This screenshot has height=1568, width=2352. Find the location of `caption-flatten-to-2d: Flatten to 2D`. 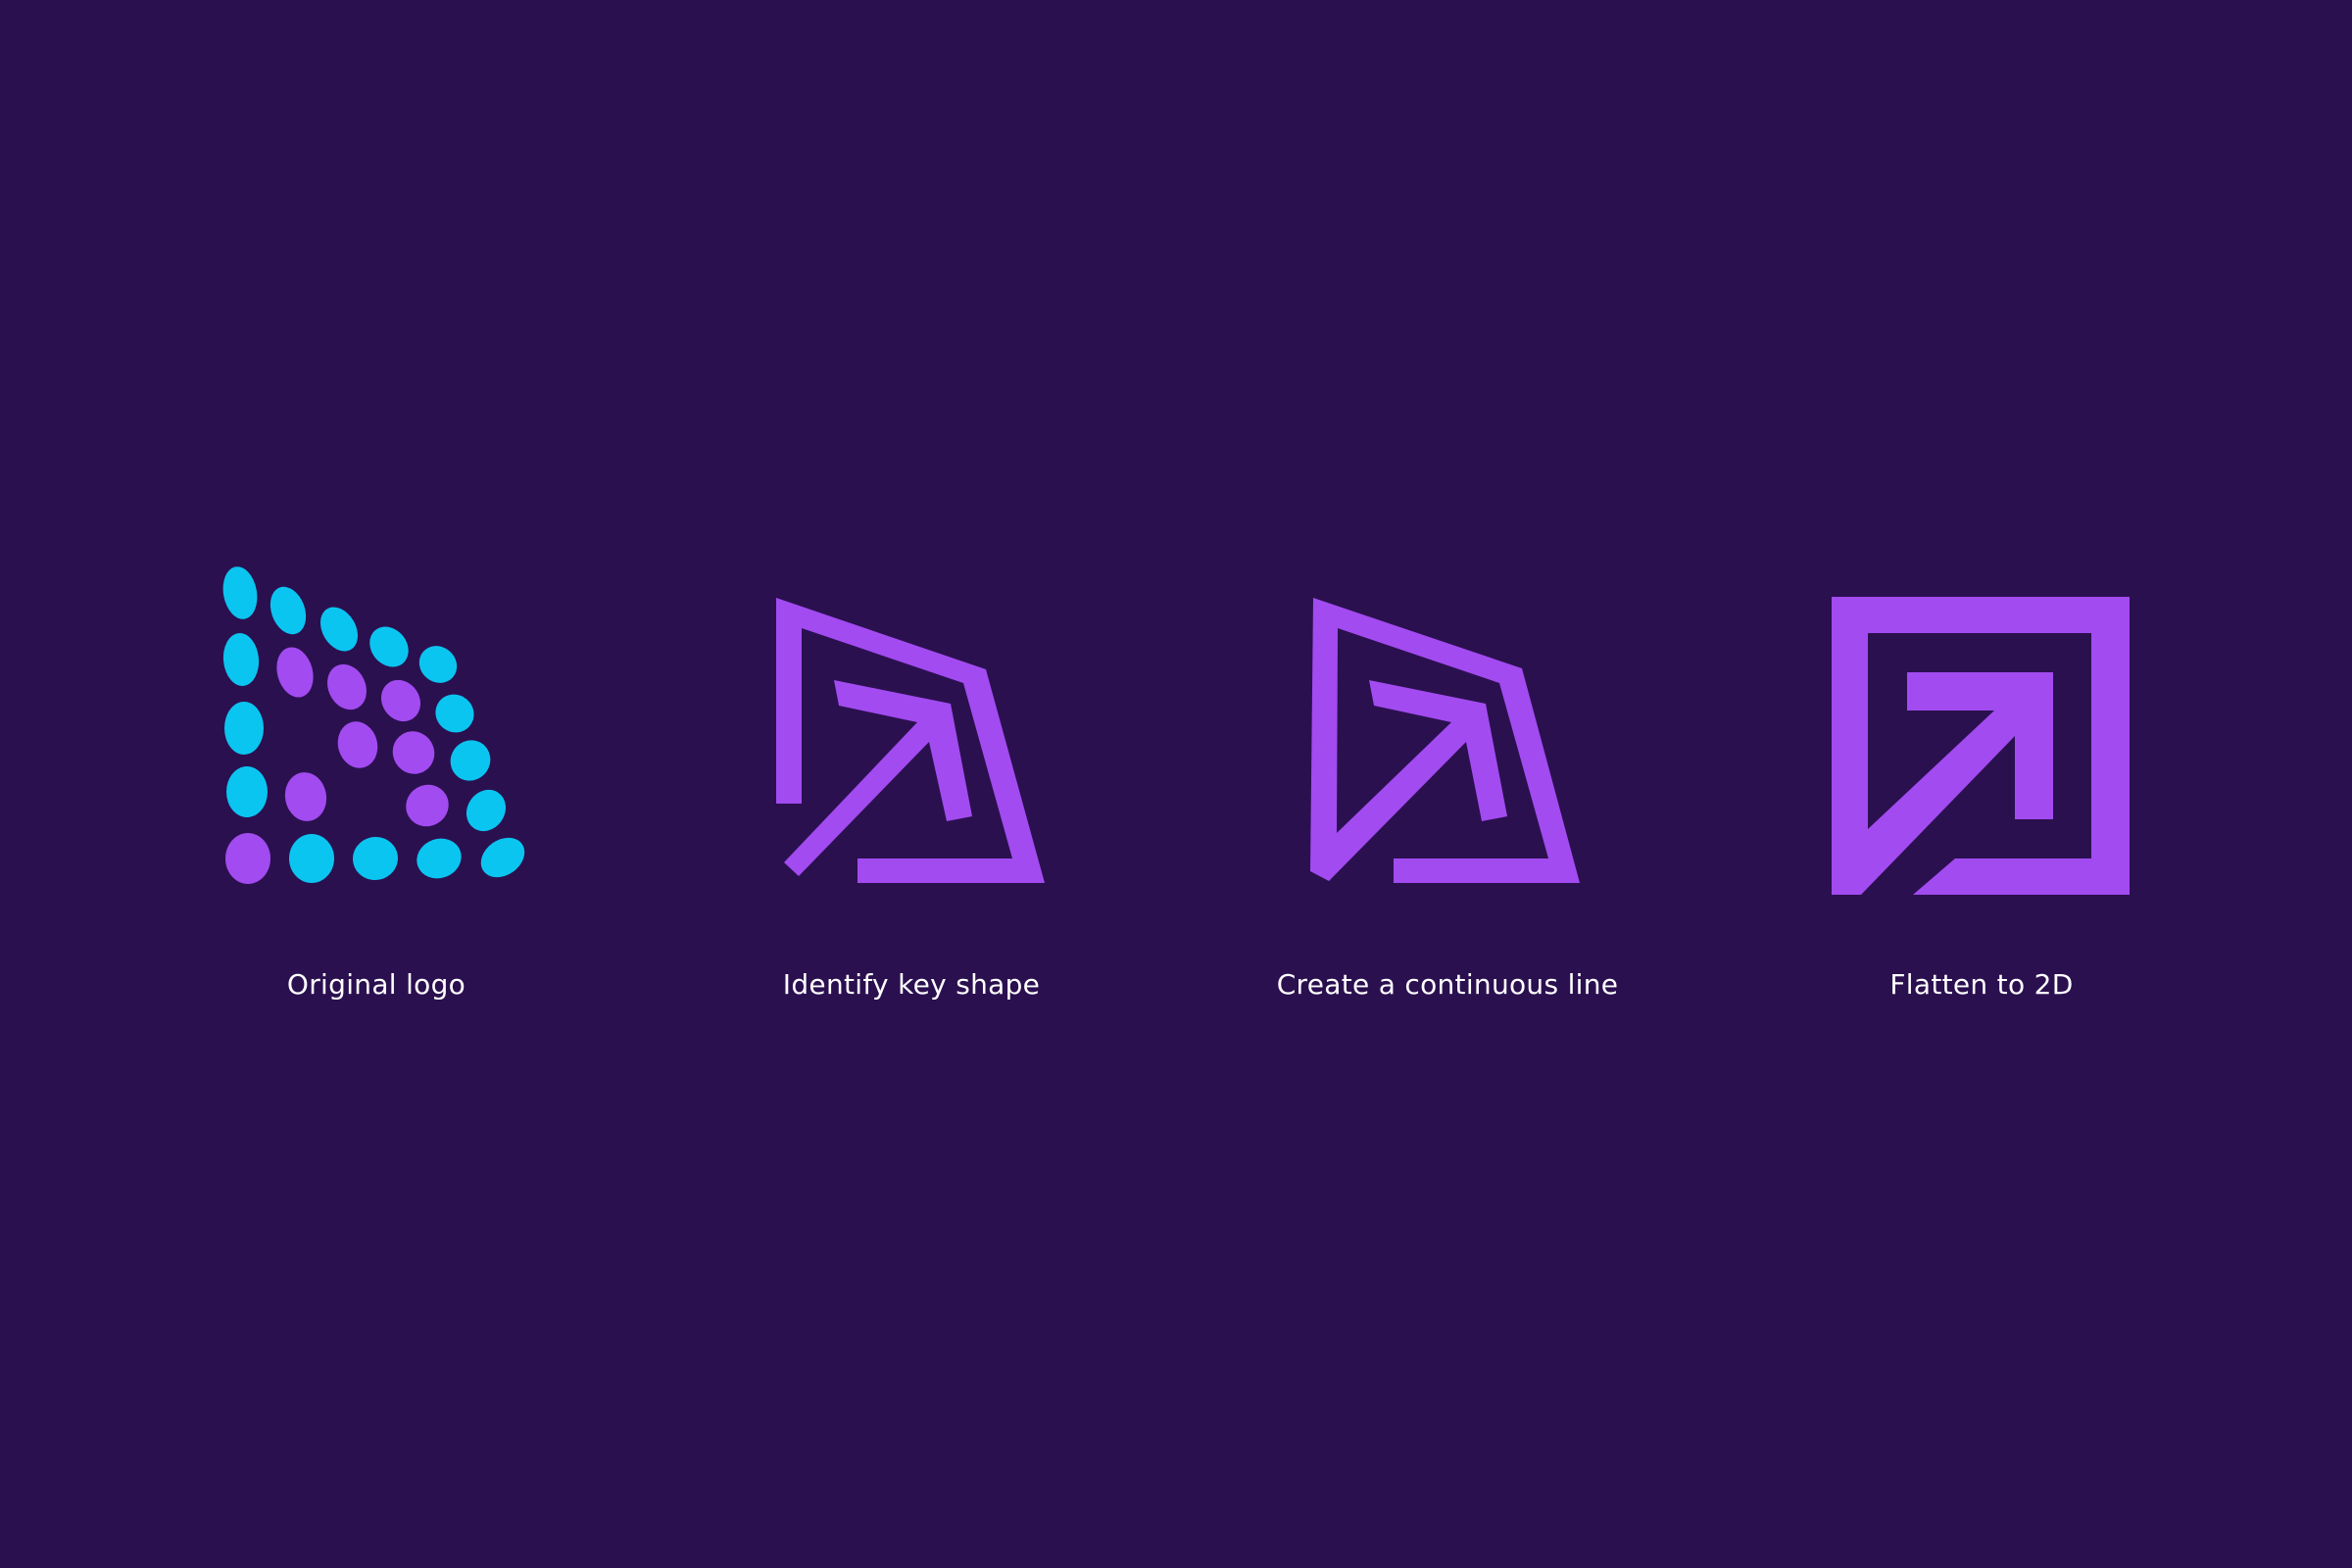

caption-flatten-to-2d: Flatten to 2D is located at coordinates (1981, 984).